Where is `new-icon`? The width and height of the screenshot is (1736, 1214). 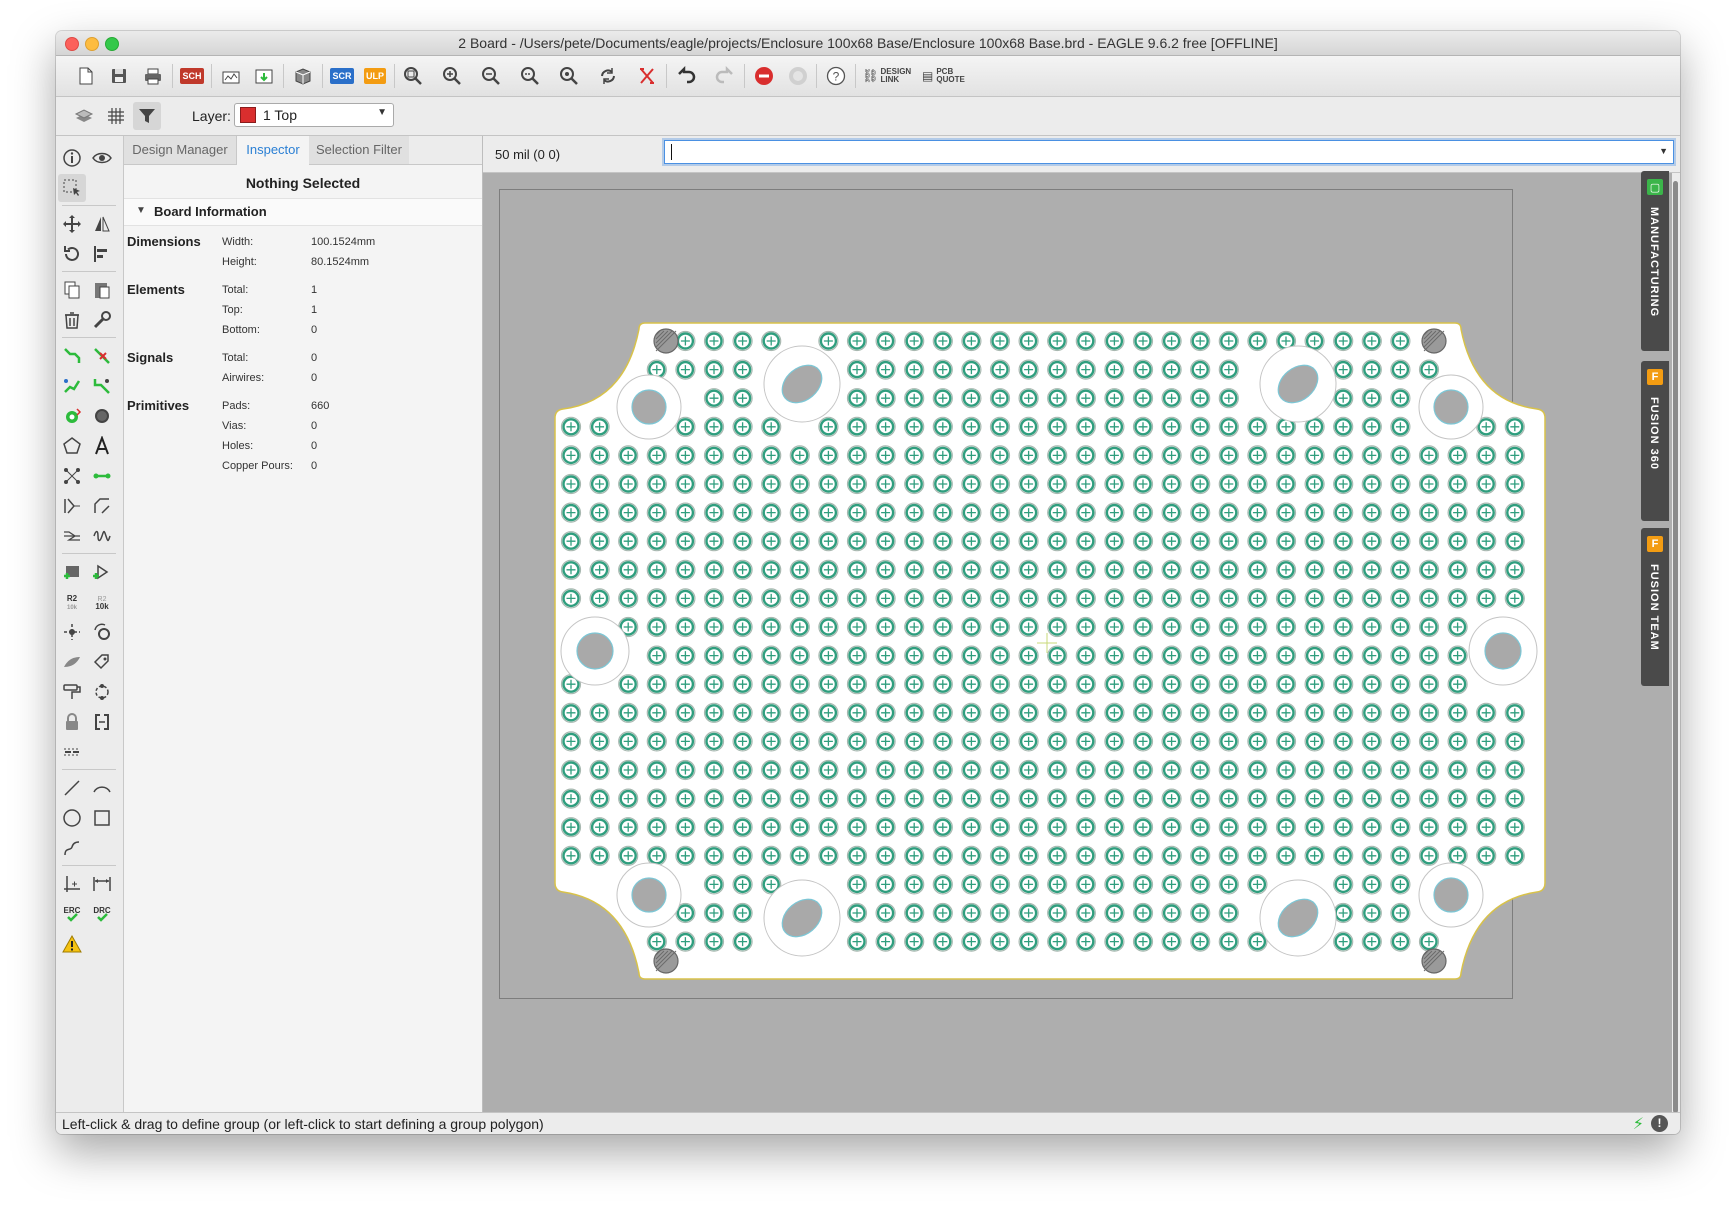
new-icon is located at coordinates (86, 76).